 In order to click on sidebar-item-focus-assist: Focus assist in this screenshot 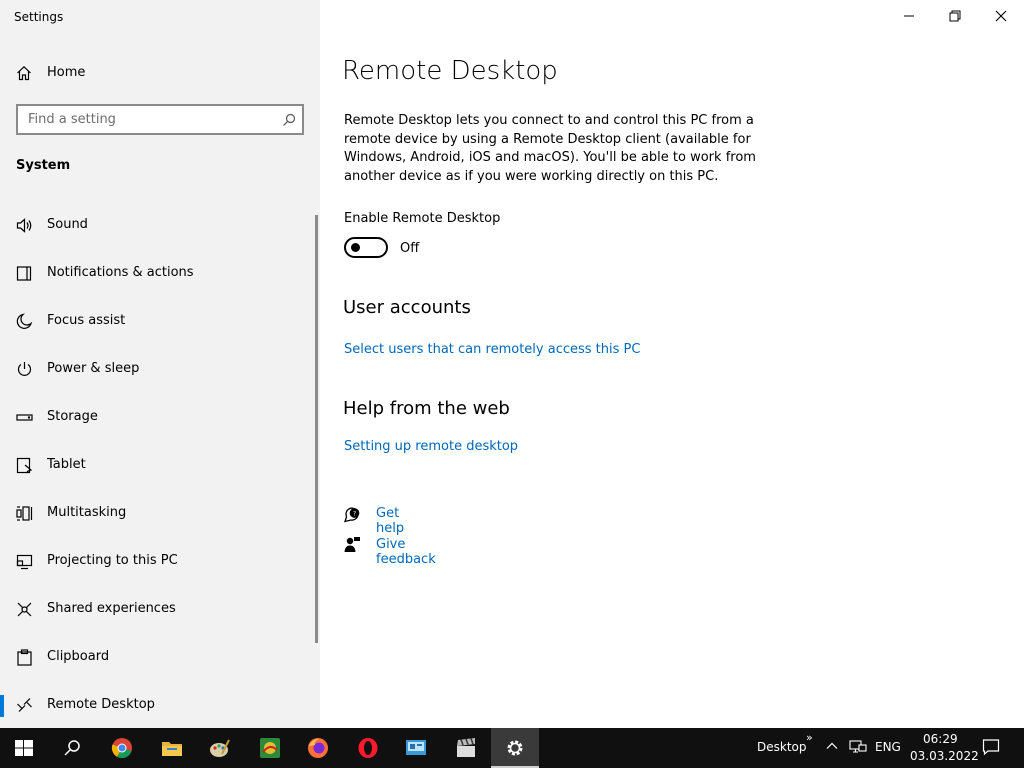, I will do `click(158, 321)`.